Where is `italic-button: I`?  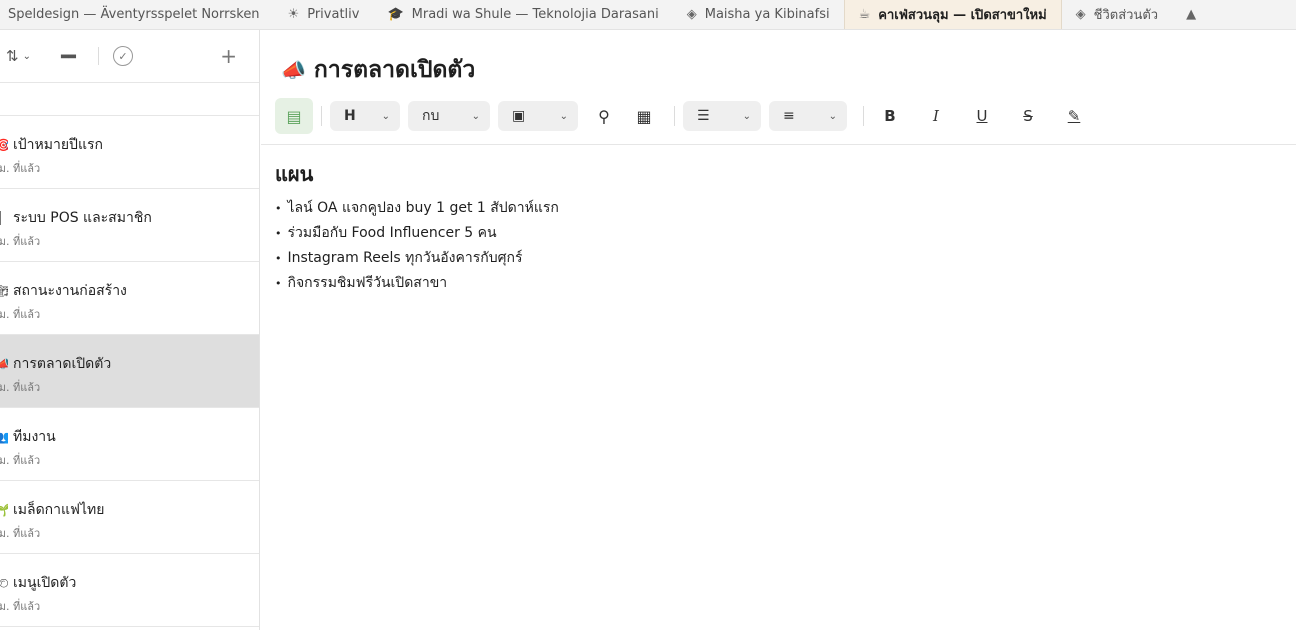 italic-button: I is located at coordinates (936, 116).